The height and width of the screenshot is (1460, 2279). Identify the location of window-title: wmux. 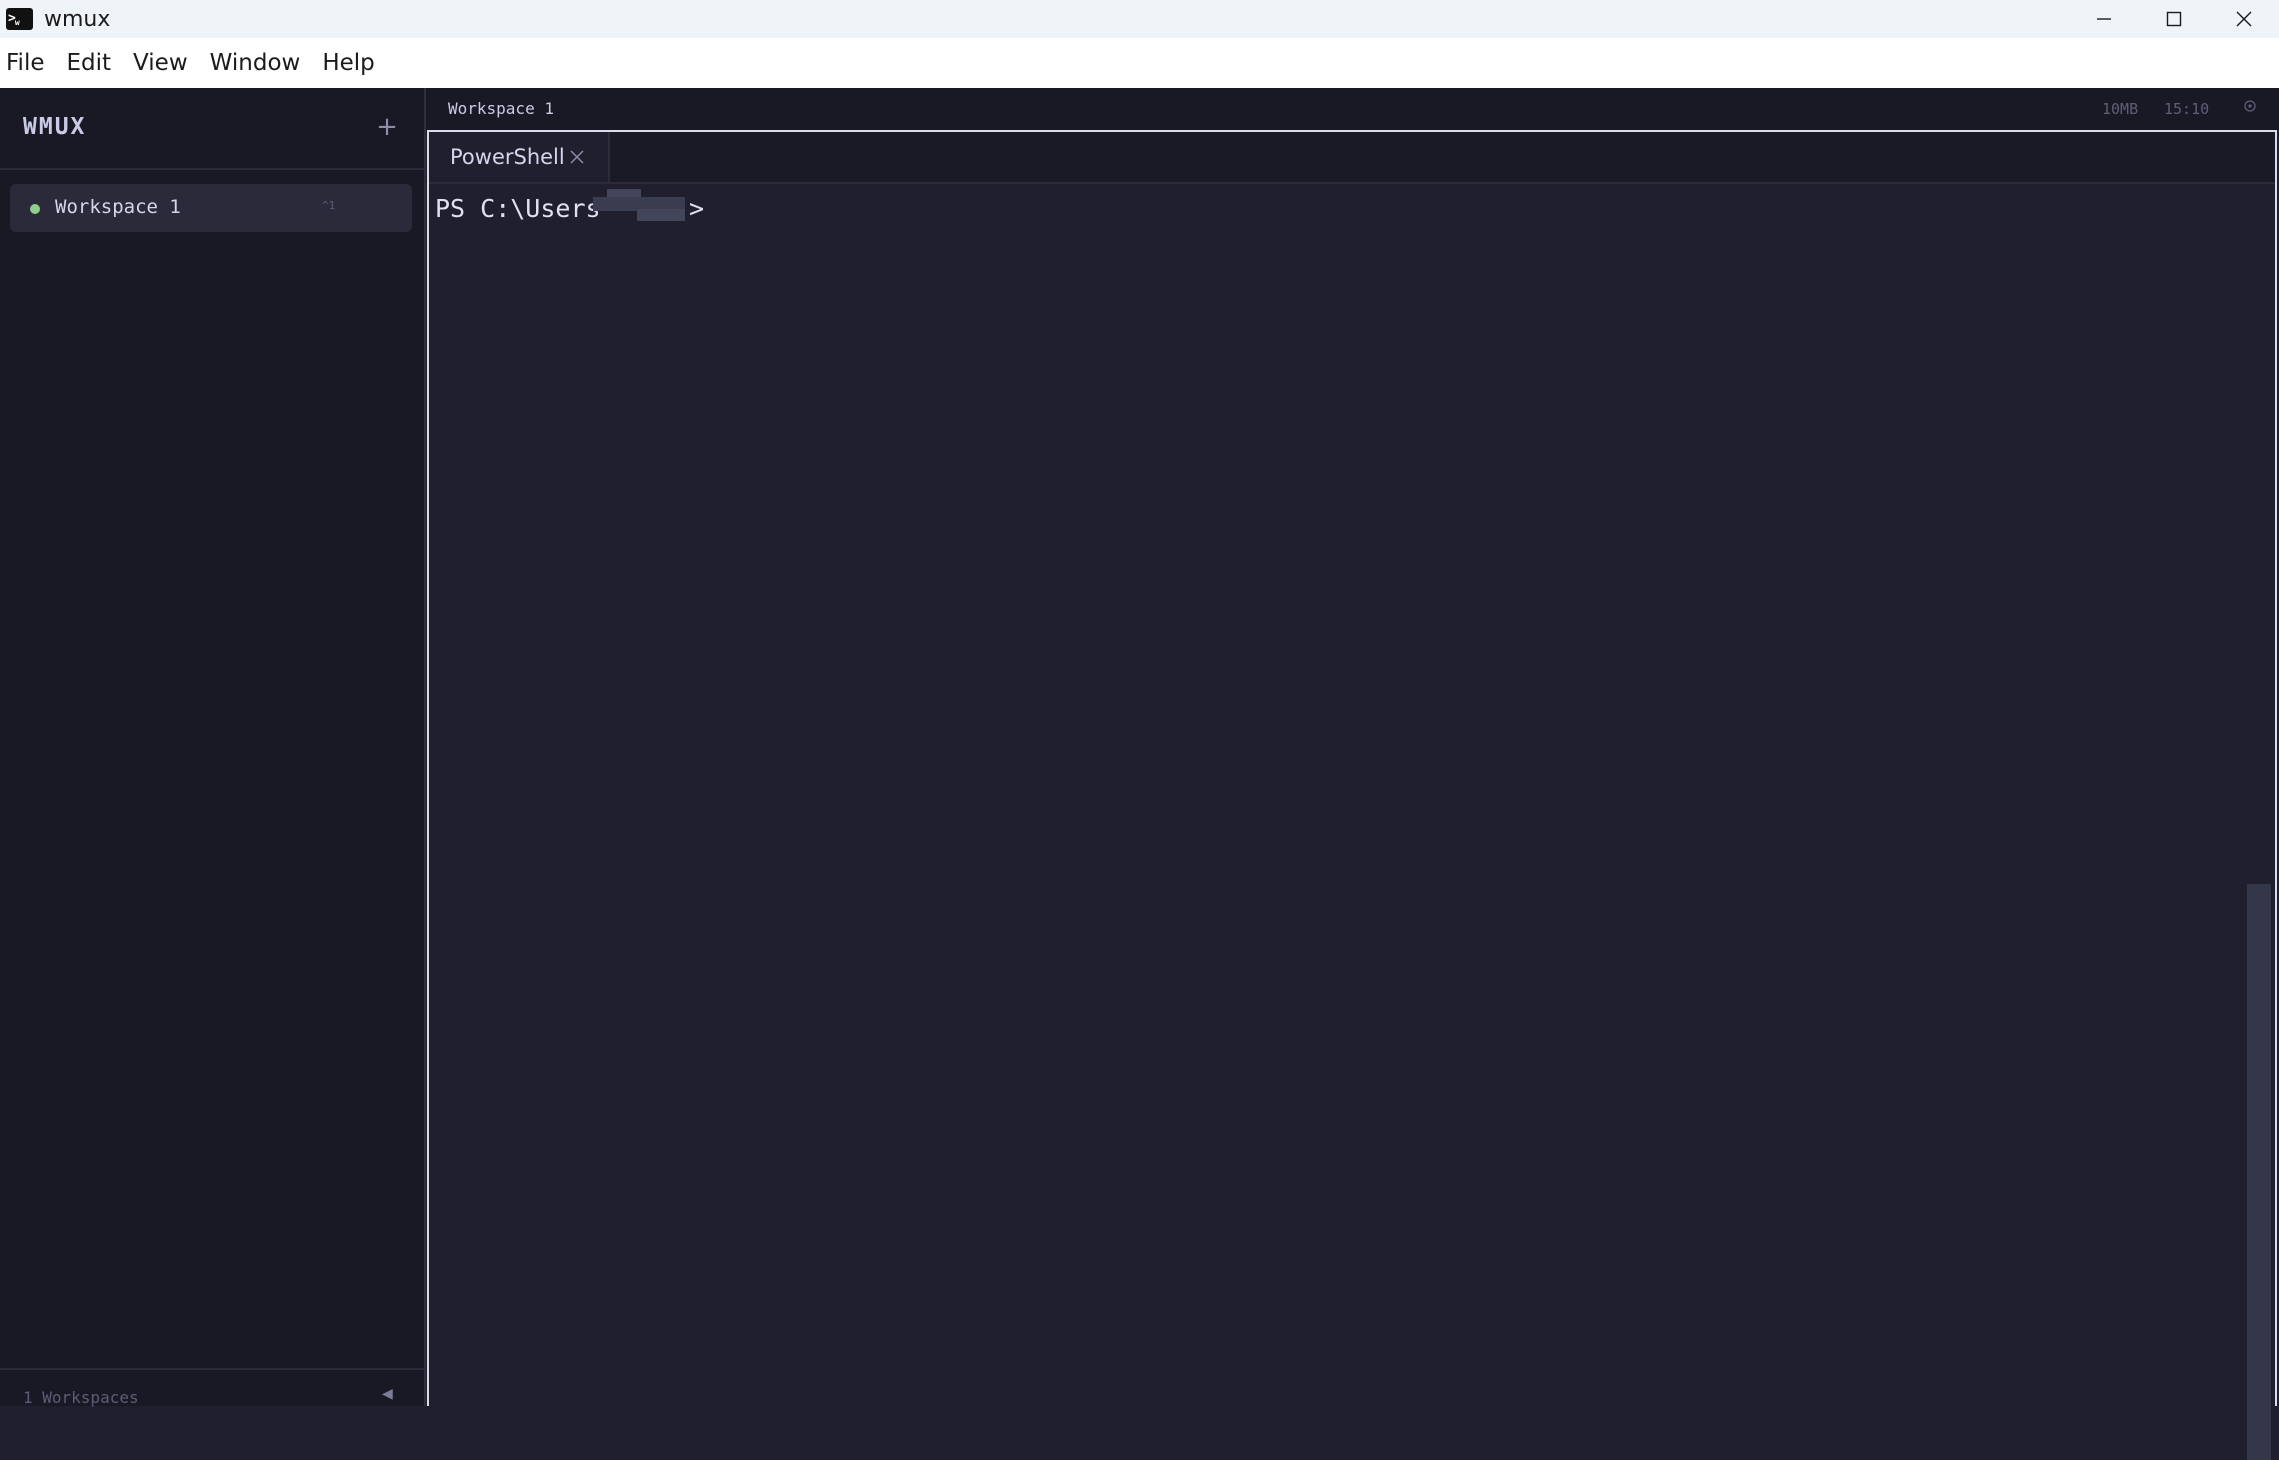
(77, 19).